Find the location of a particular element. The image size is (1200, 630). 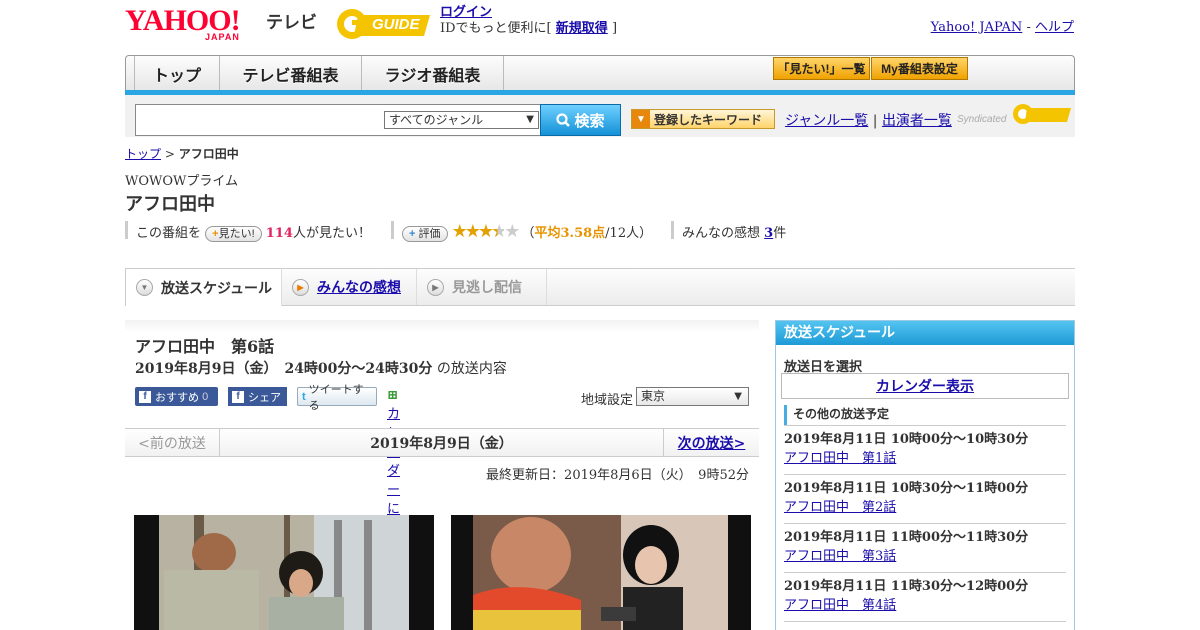

registered-keywords-button: ▼ 登録したキーワード is located at coordinates (703, 119).